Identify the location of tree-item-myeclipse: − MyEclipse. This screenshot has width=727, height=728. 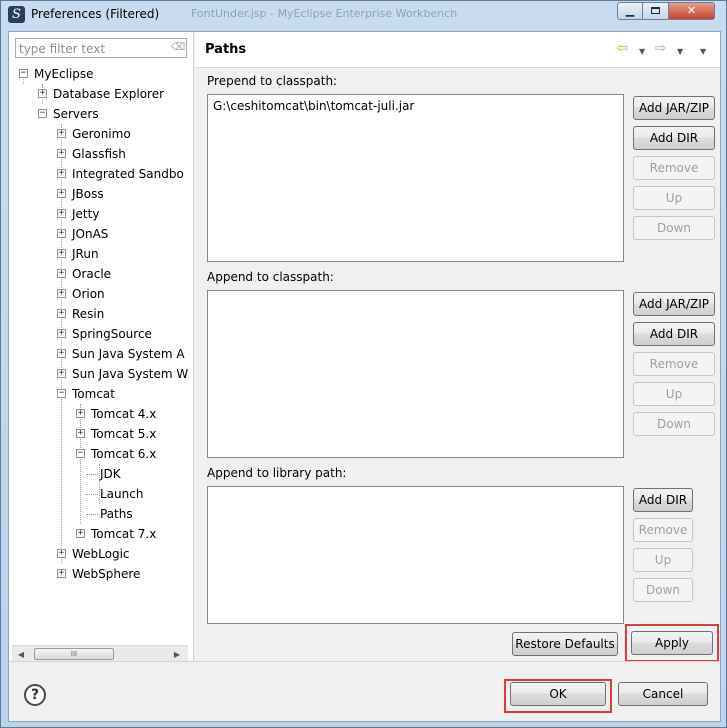
(101, 74).